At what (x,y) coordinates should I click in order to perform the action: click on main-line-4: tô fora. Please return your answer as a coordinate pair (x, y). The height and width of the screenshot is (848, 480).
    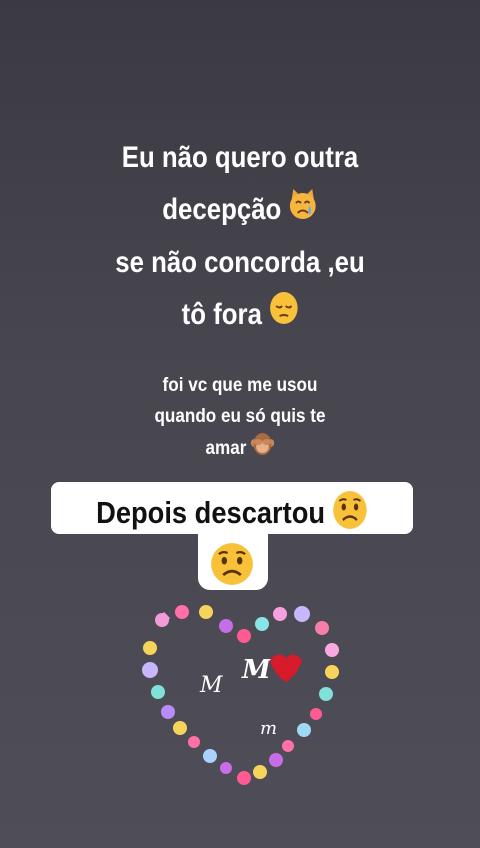
    Looking at the image, I should click on (221, 315).